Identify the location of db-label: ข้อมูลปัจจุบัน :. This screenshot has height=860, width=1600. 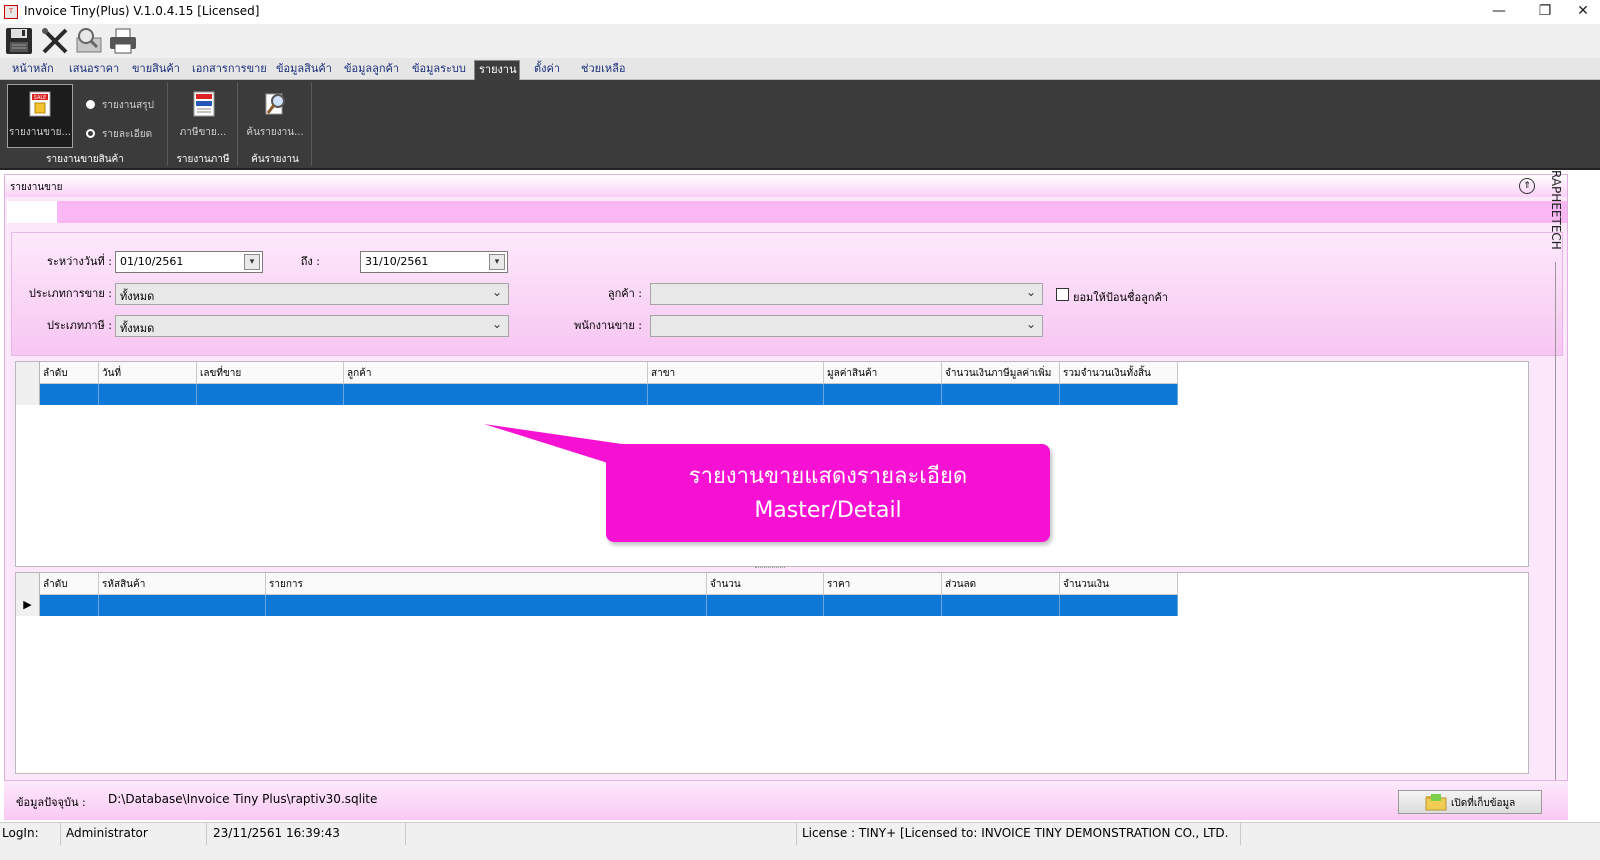
(51, 802).